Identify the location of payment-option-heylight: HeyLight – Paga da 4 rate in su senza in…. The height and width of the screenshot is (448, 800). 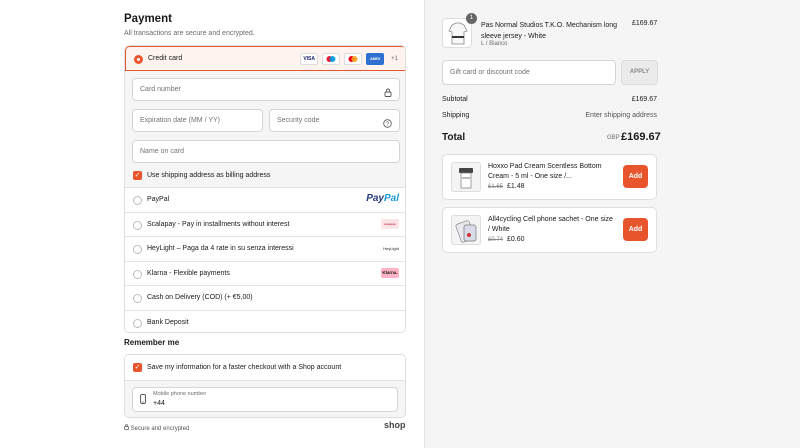
(265, 248).